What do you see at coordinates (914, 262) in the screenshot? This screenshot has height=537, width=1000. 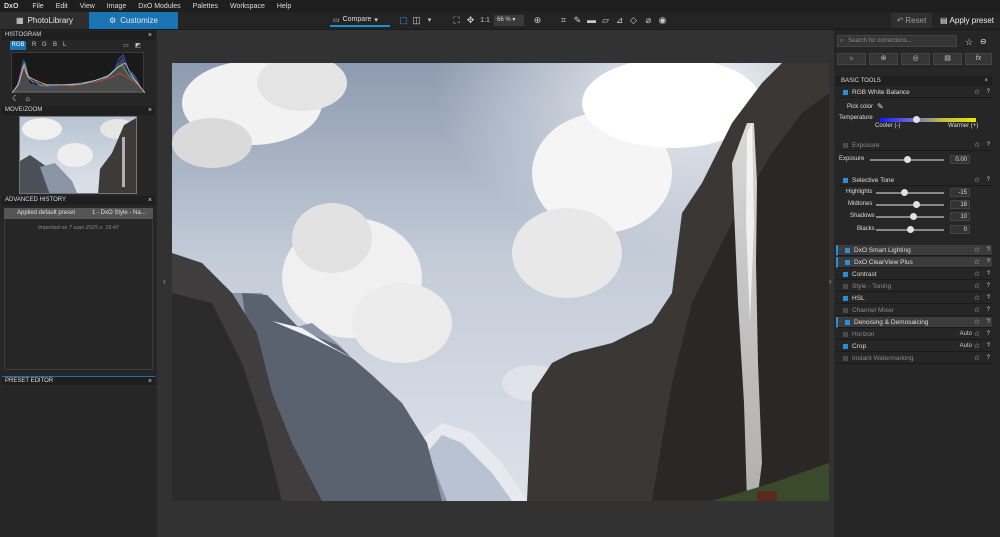 I see `tool-row: DxO ClearView Plus ☆?` at bounding box center [914, 262].